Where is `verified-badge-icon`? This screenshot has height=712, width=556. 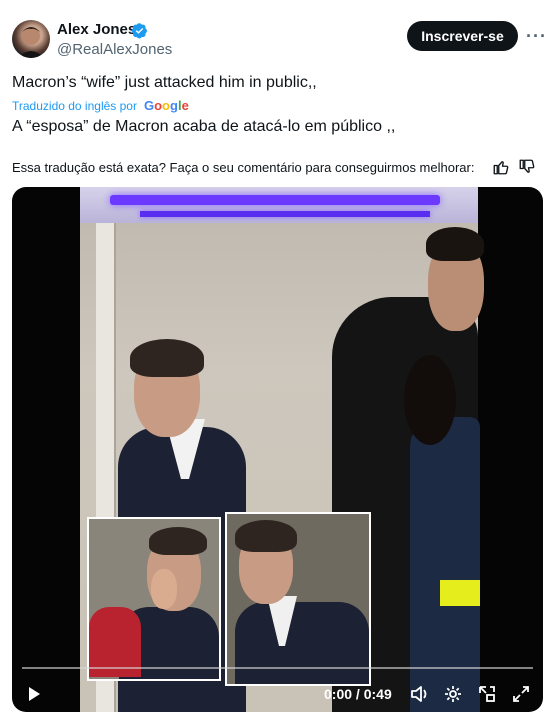
verified-badge-icon is located at coordinates (139, 31).